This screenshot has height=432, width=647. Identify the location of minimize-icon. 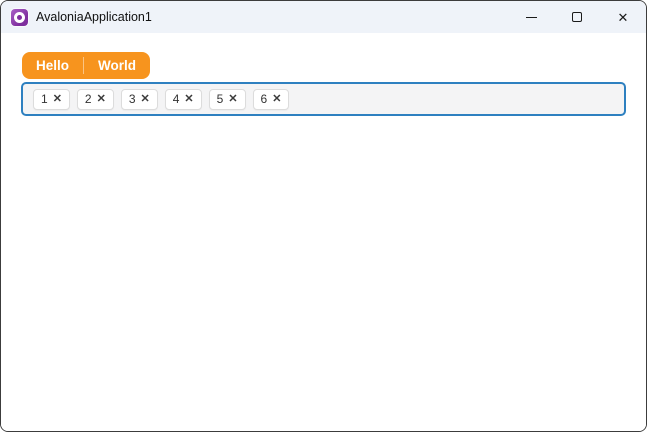
(531, 17).